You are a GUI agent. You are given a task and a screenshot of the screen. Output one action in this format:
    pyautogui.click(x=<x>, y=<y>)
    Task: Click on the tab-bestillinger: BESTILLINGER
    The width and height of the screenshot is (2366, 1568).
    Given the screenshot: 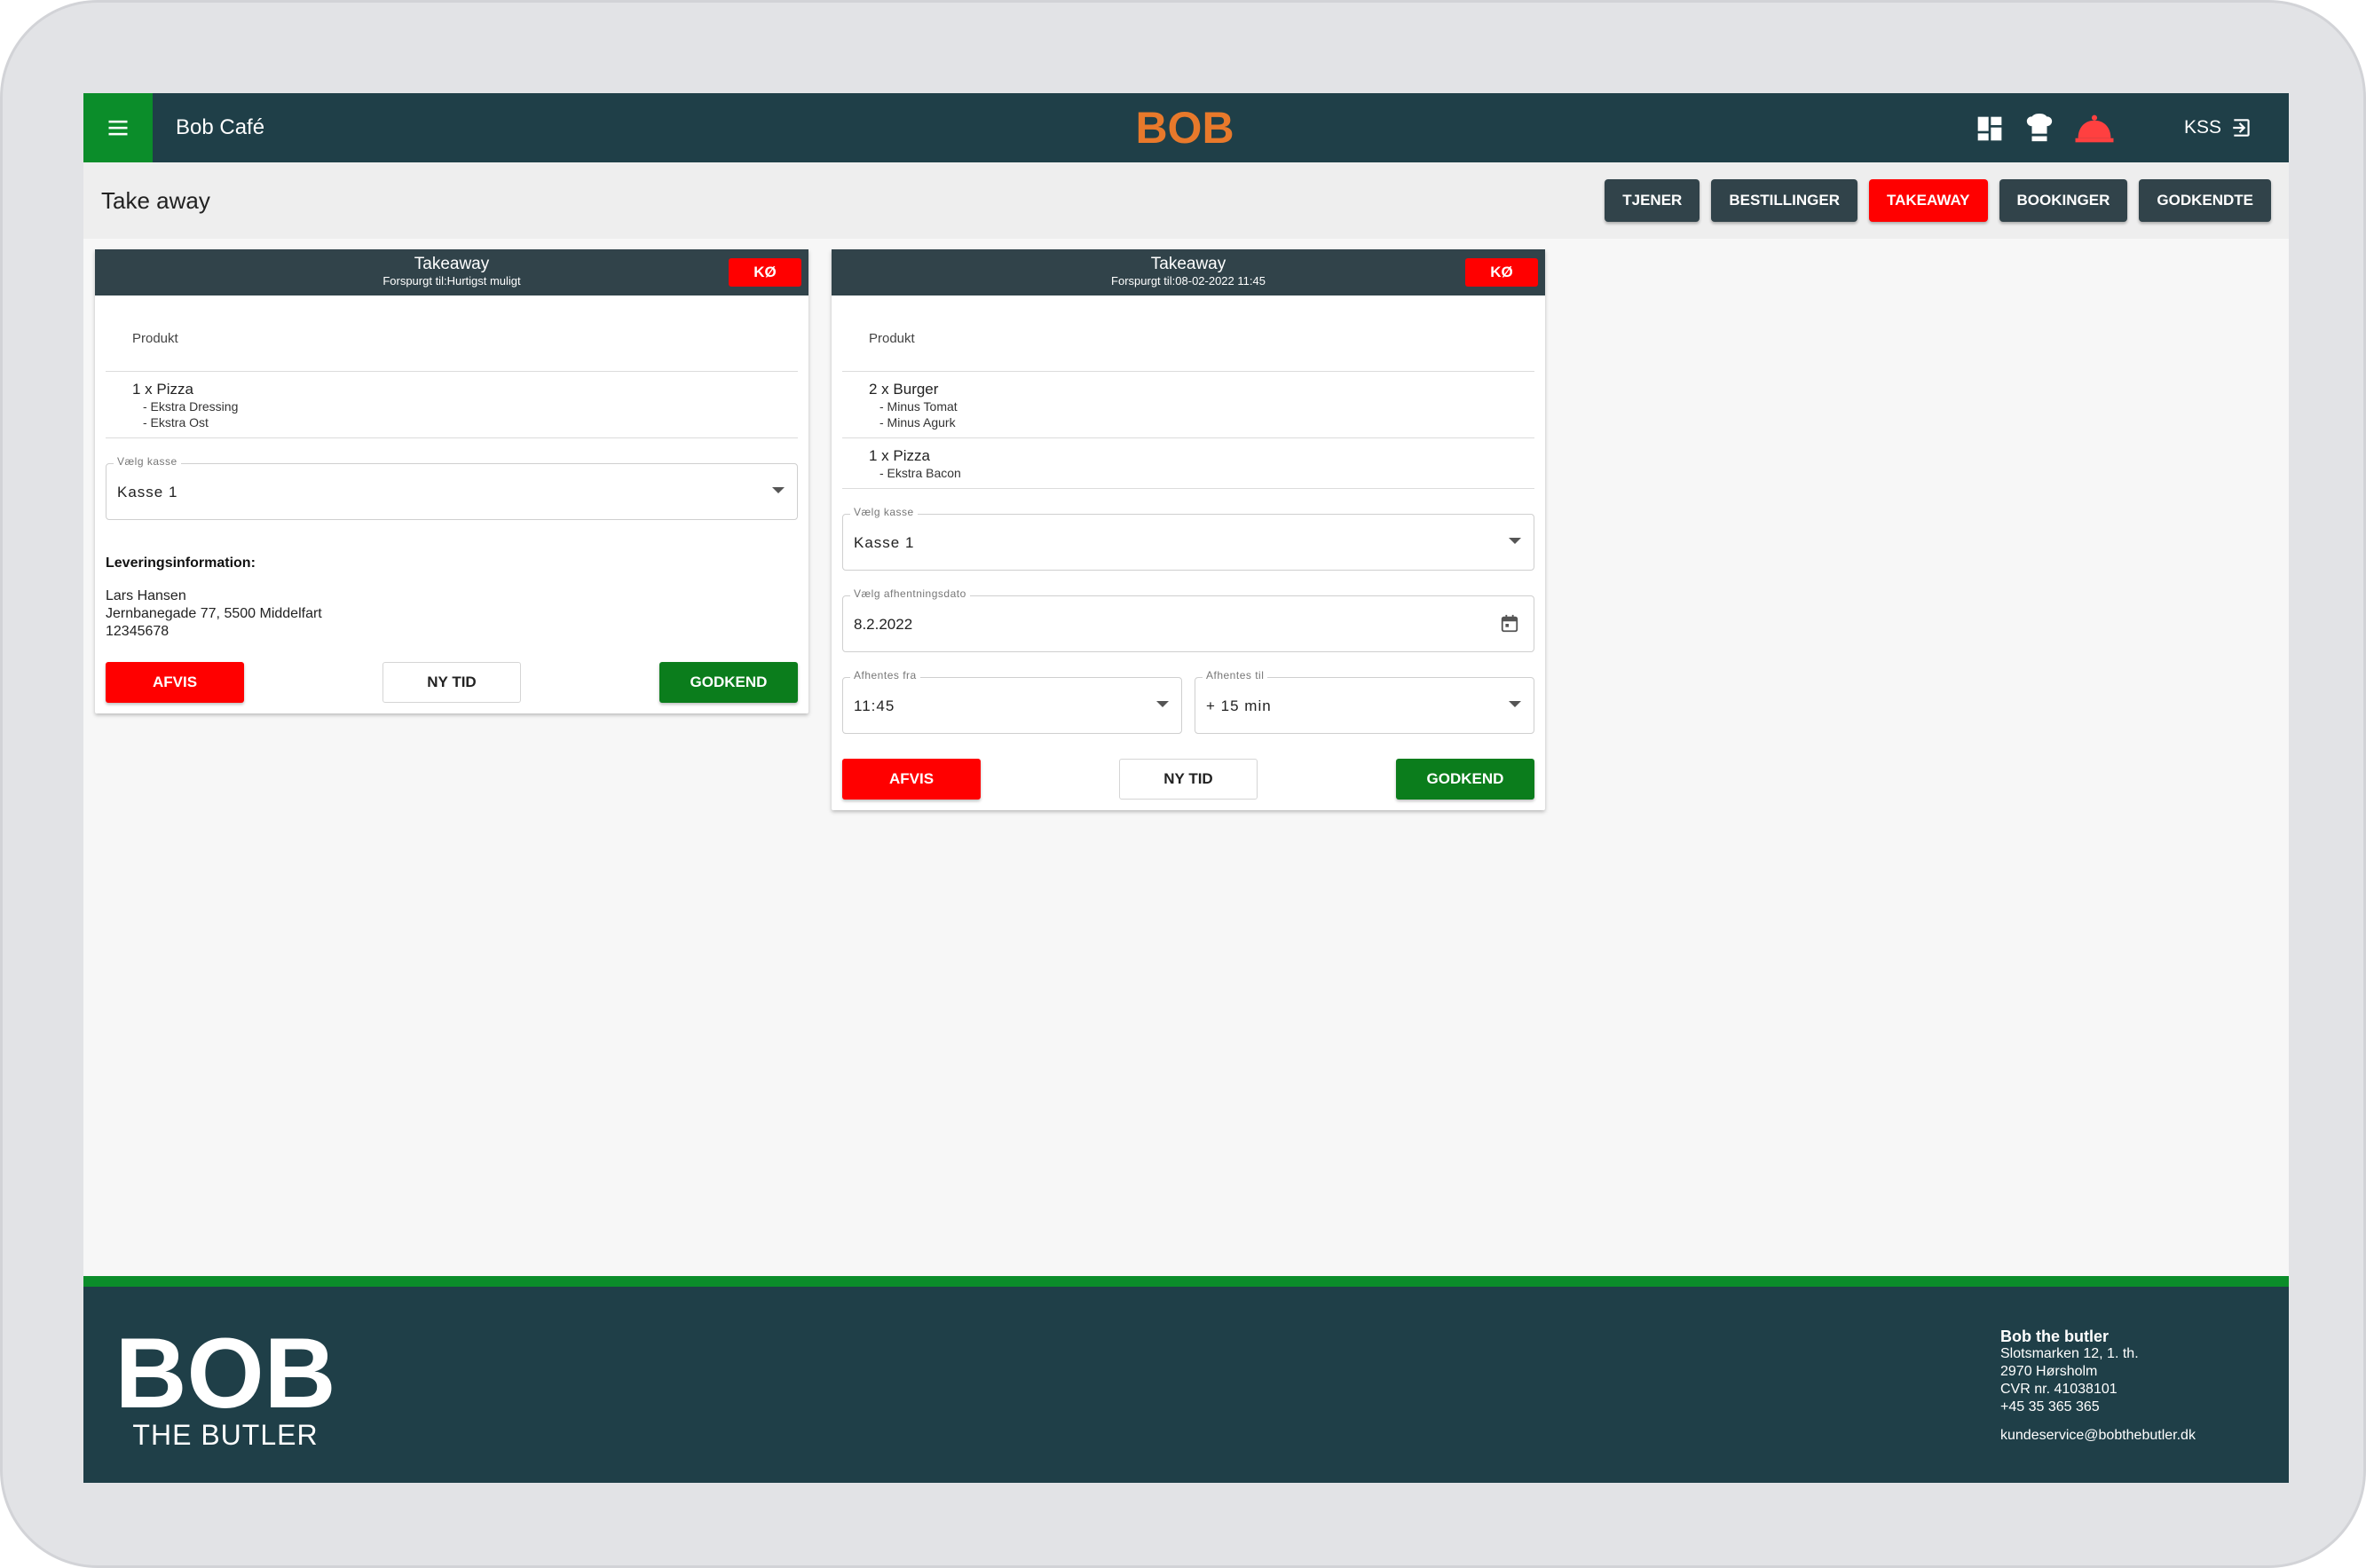 What is the action you would take?
    pyautogui.click(x=1784, y=201)
    